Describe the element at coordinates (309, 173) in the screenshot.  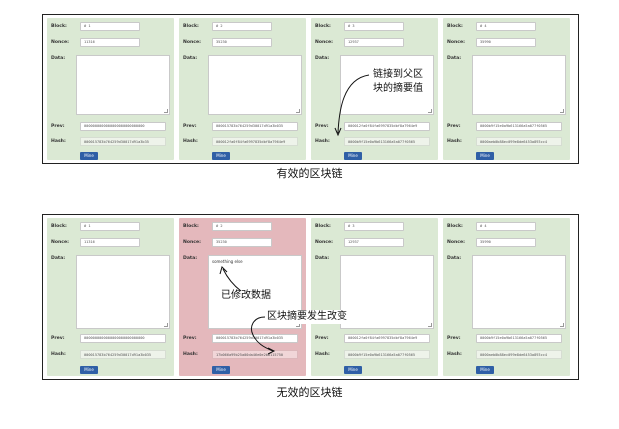
I see `valid-chain-caption: 有效的区块链` at that location.